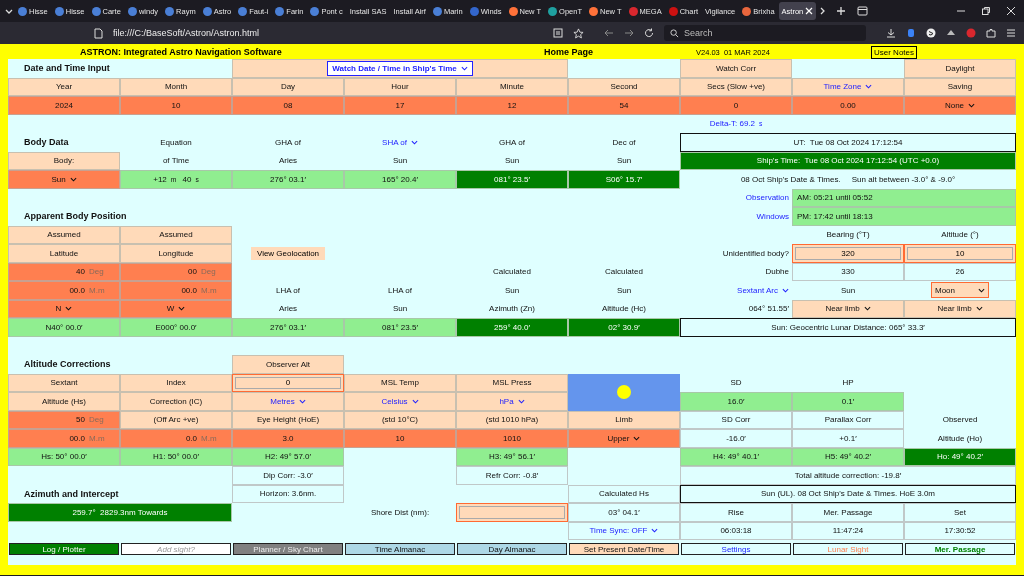 The height and width of the screenshot is (576, 1024). I want to click on table-cell: 0.00, so click(848, 105).